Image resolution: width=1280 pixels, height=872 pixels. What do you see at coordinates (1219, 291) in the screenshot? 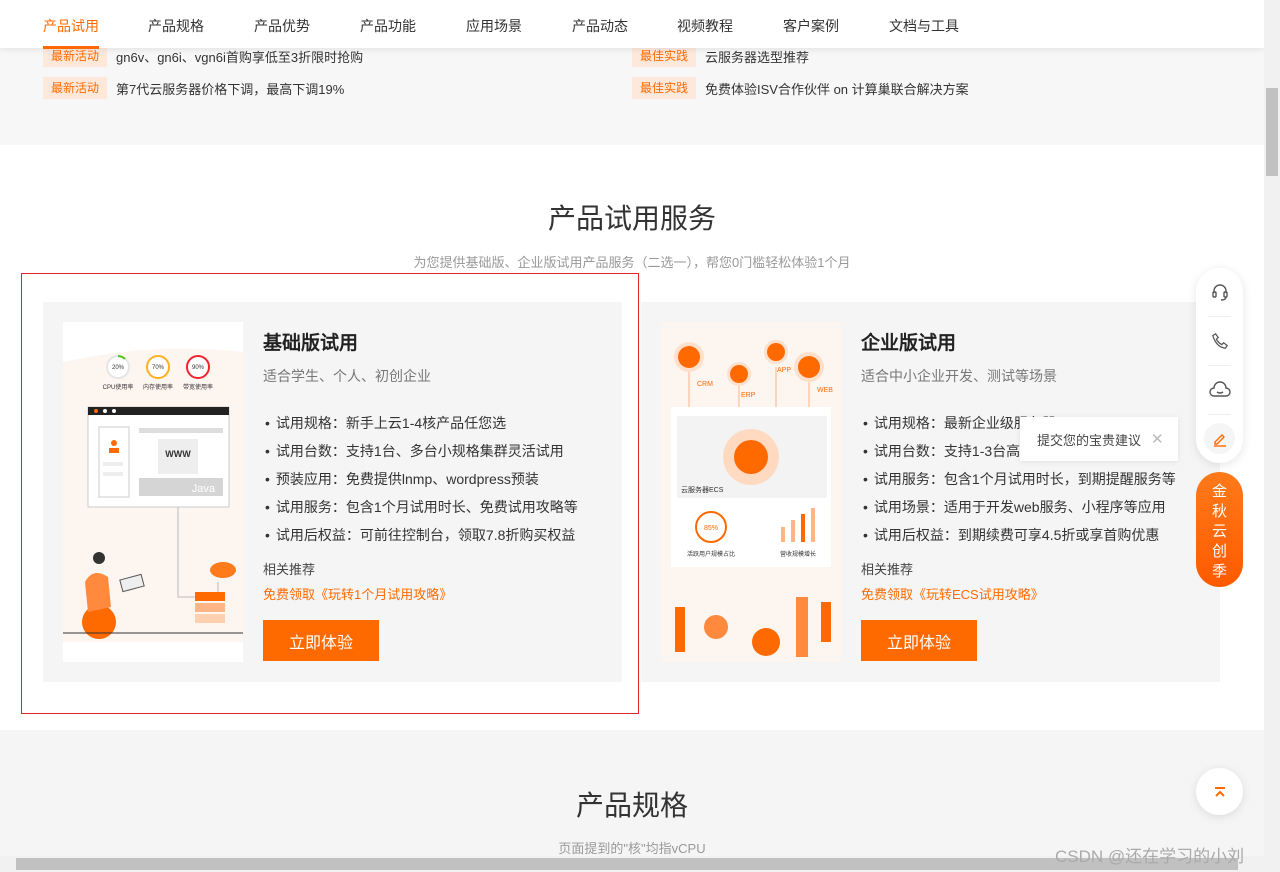
I see `customer-service-icon` at bounding box center [1219, 291].